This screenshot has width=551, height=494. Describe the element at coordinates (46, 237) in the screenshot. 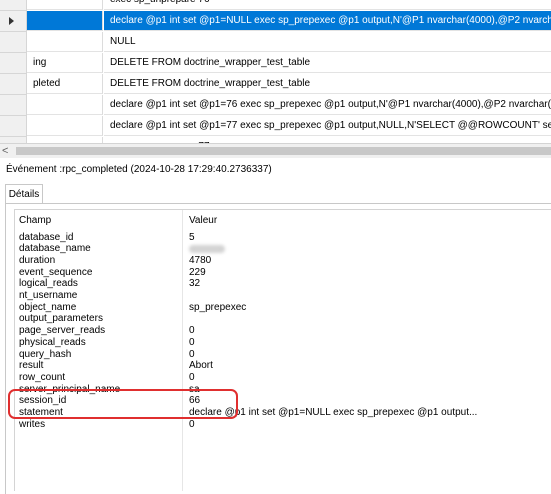

I see `property-field: database_id` at that location.